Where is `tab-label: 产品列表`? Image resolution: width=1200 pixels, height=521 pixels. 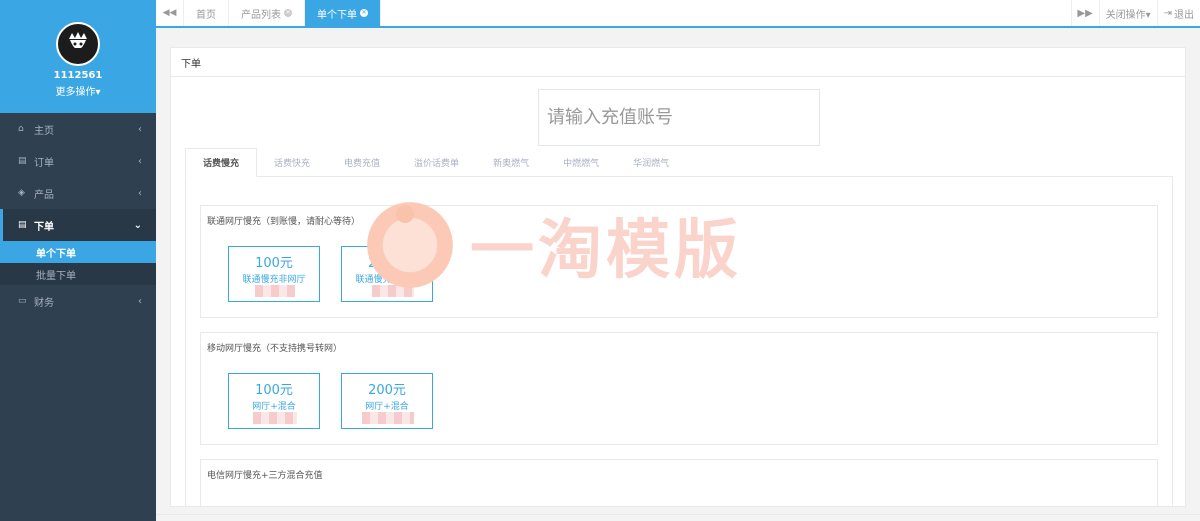
tab-label: 产品列表 is located at coordinates (261, 15).